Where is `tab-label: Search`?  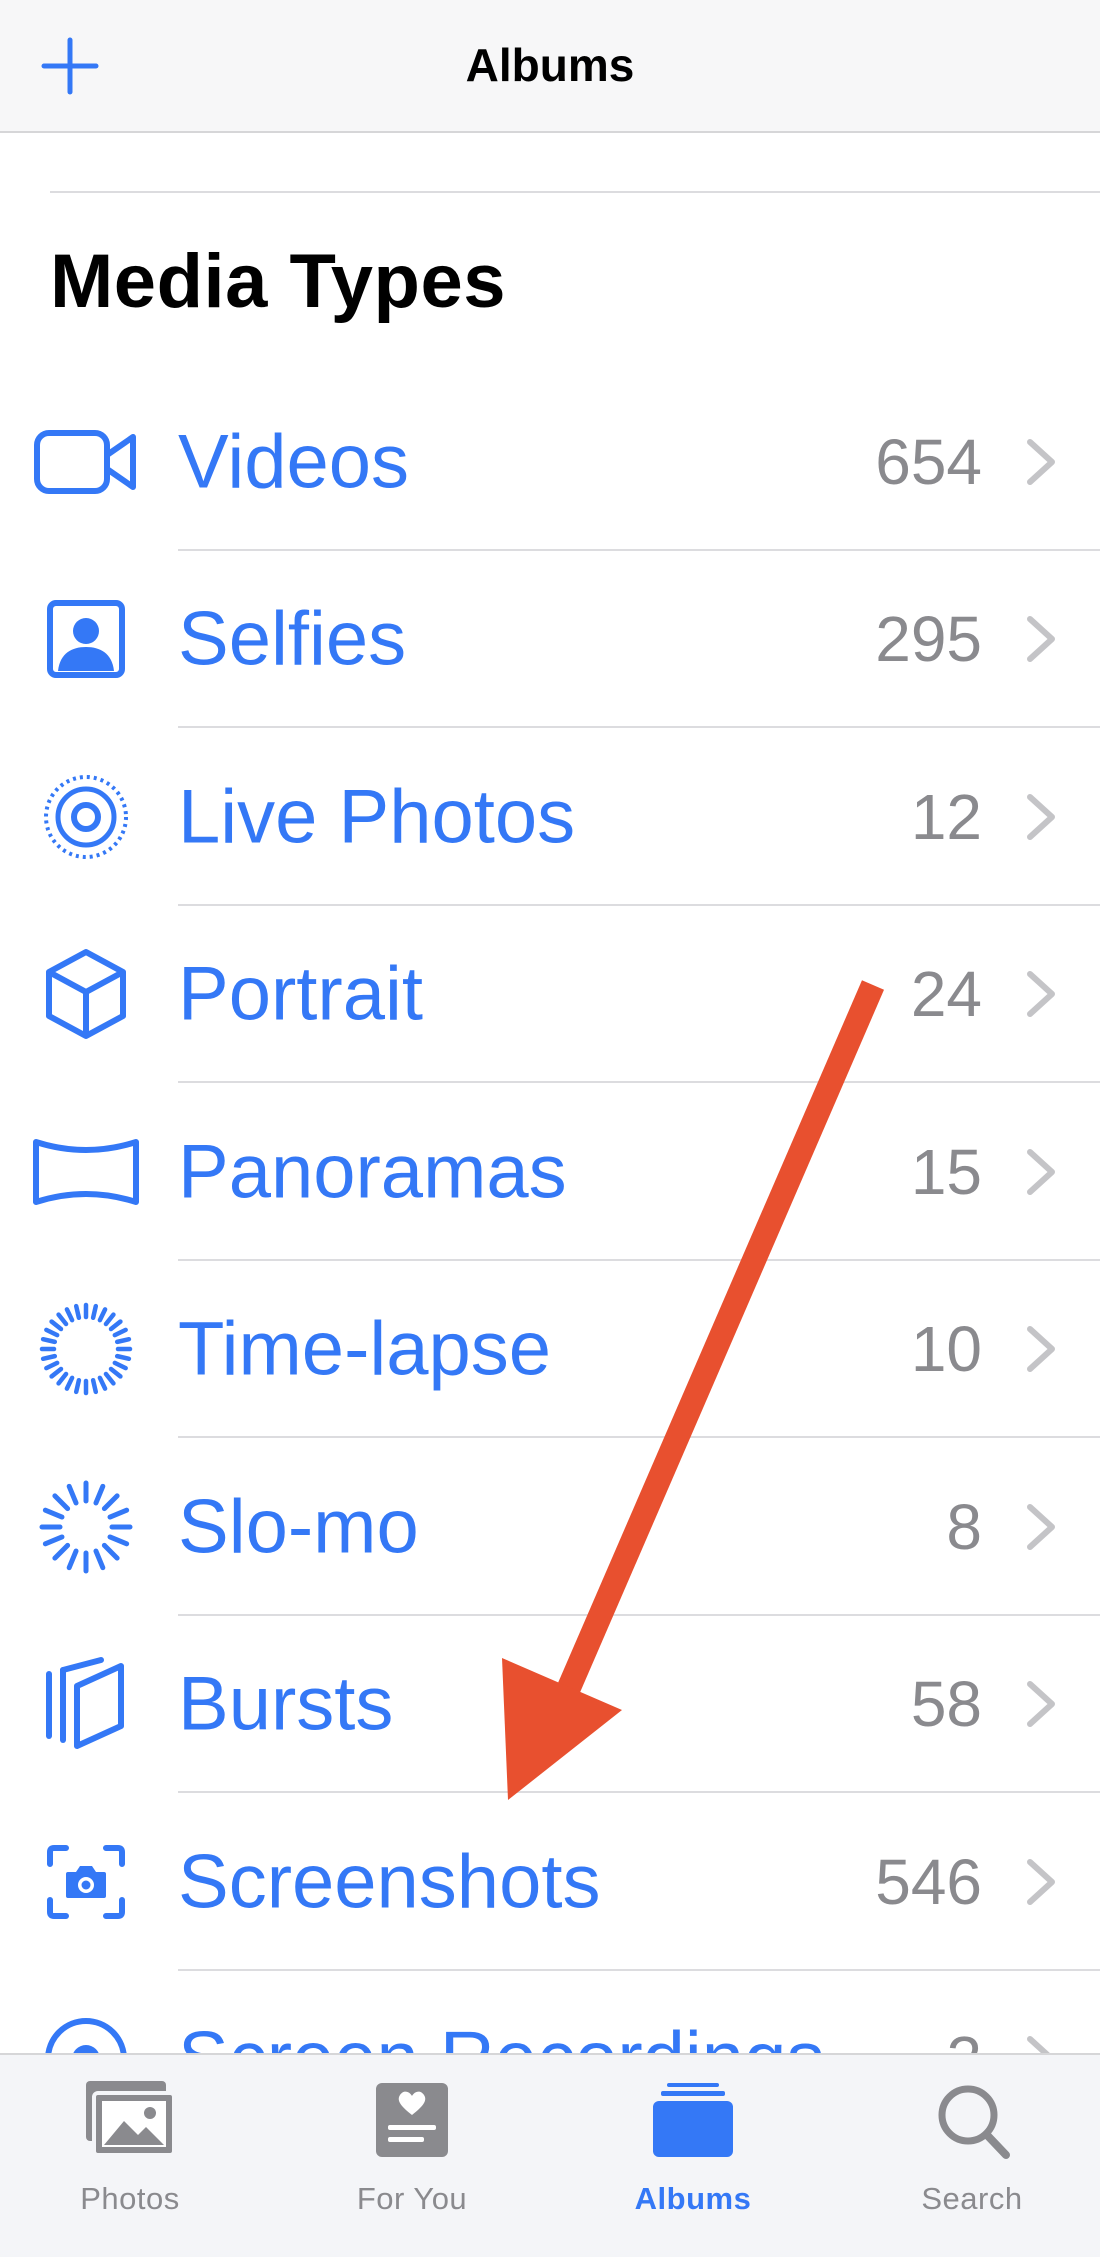 tab-label: Search is located at coordinates (972, 2198).